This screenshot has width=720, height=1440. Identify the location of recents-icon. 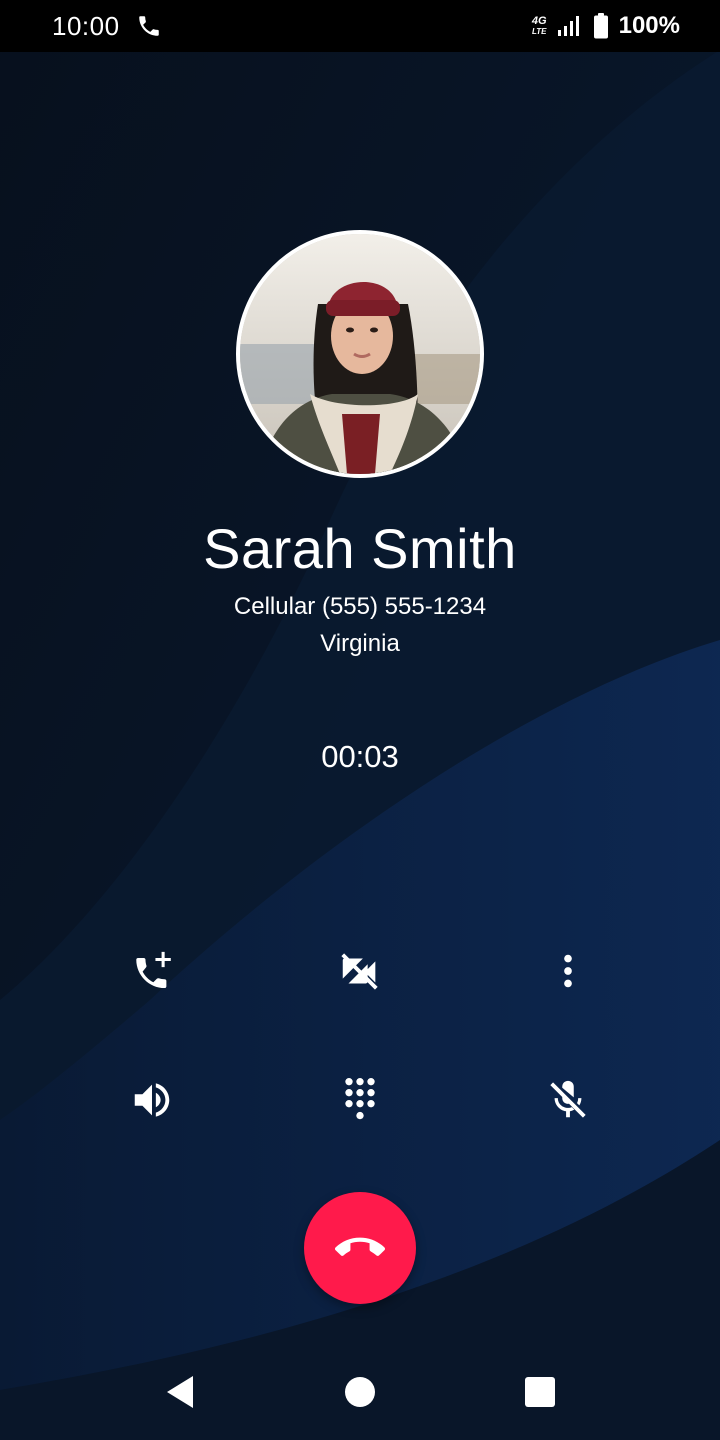
(540, 1392).